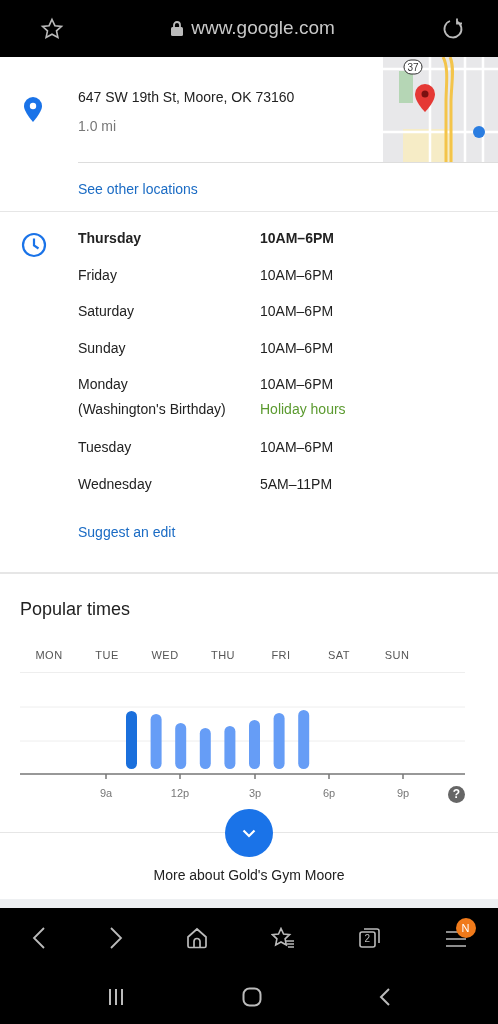 This screenshot has width=498, height=1024. Describe the element at coordinates (52, 28) in the screenshot. I see `star-icon` at that location.